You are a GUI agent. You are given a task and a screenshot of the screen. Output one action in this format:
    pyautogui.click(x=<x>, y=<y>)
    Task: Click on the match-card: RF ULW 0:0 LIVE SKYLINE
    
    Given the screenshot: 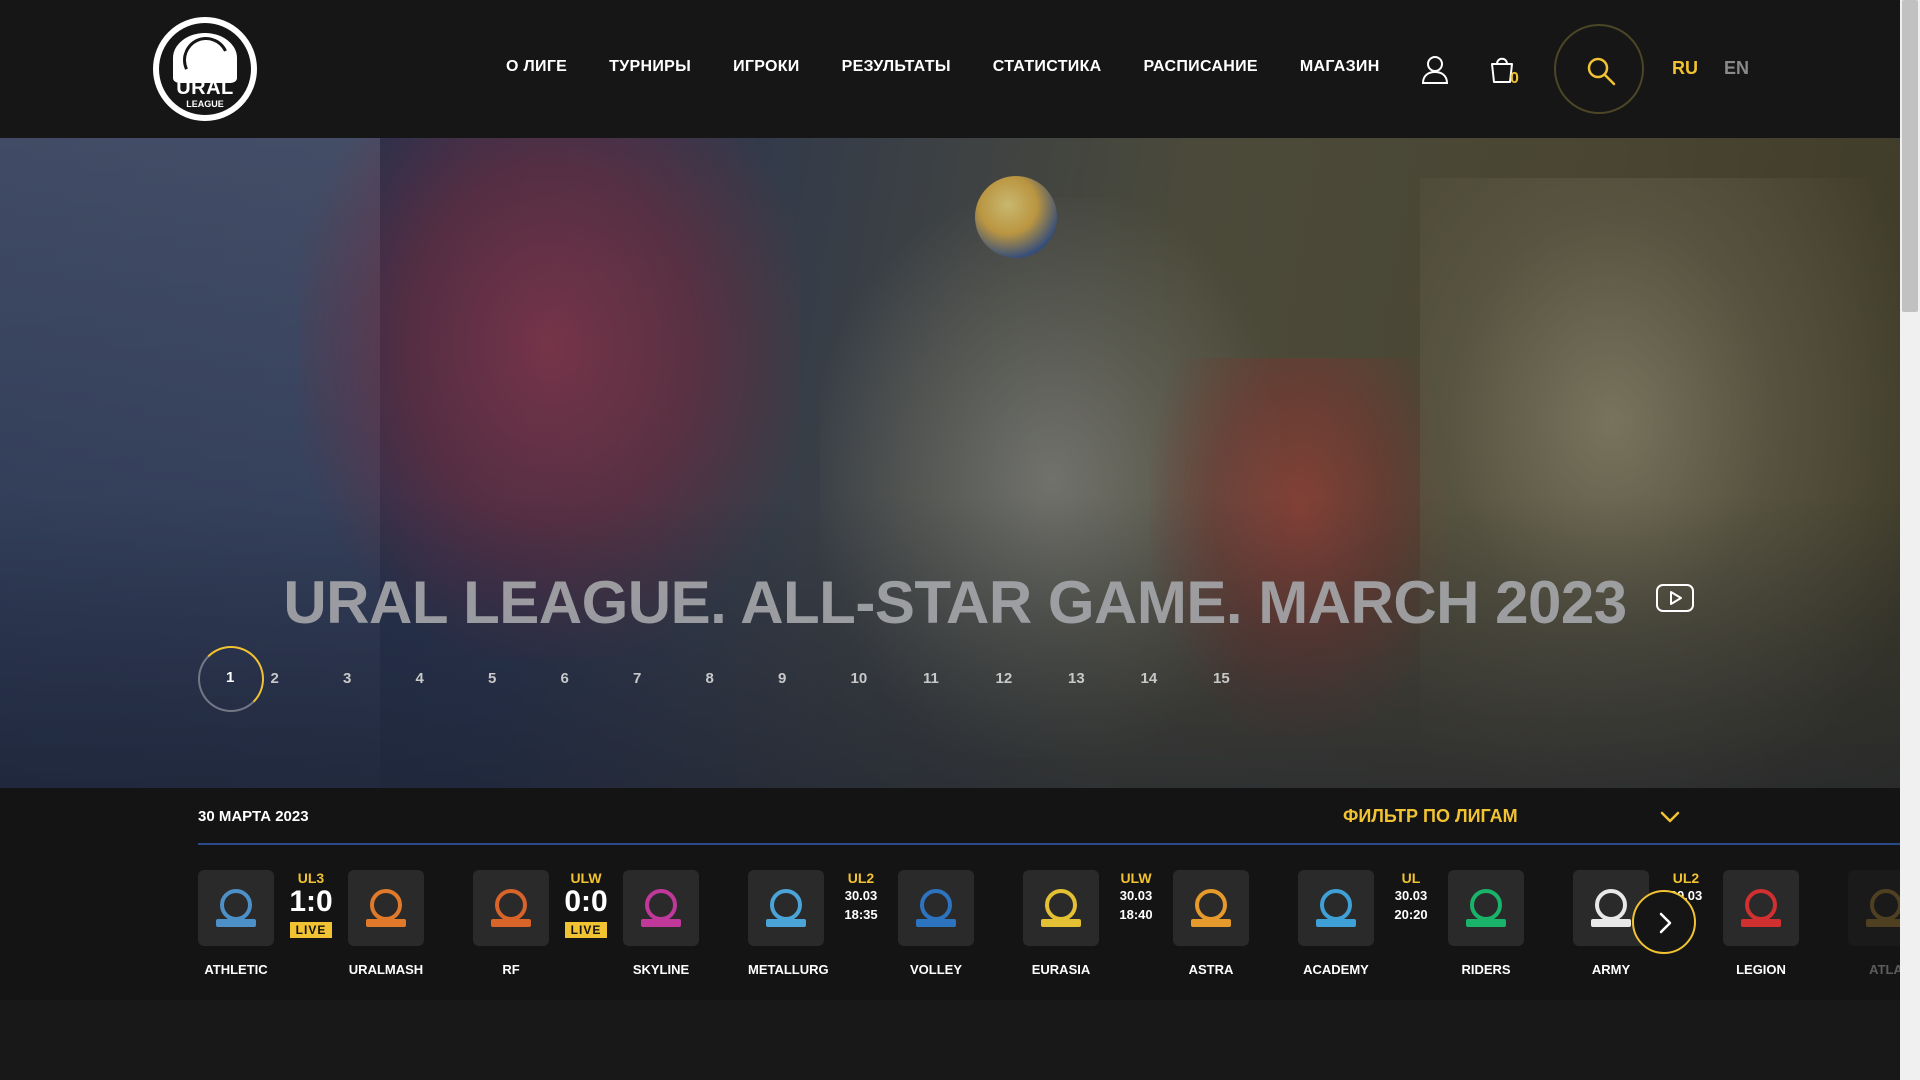 What is the action you would take?
    pyautogui.click(x=609, y=930)
    